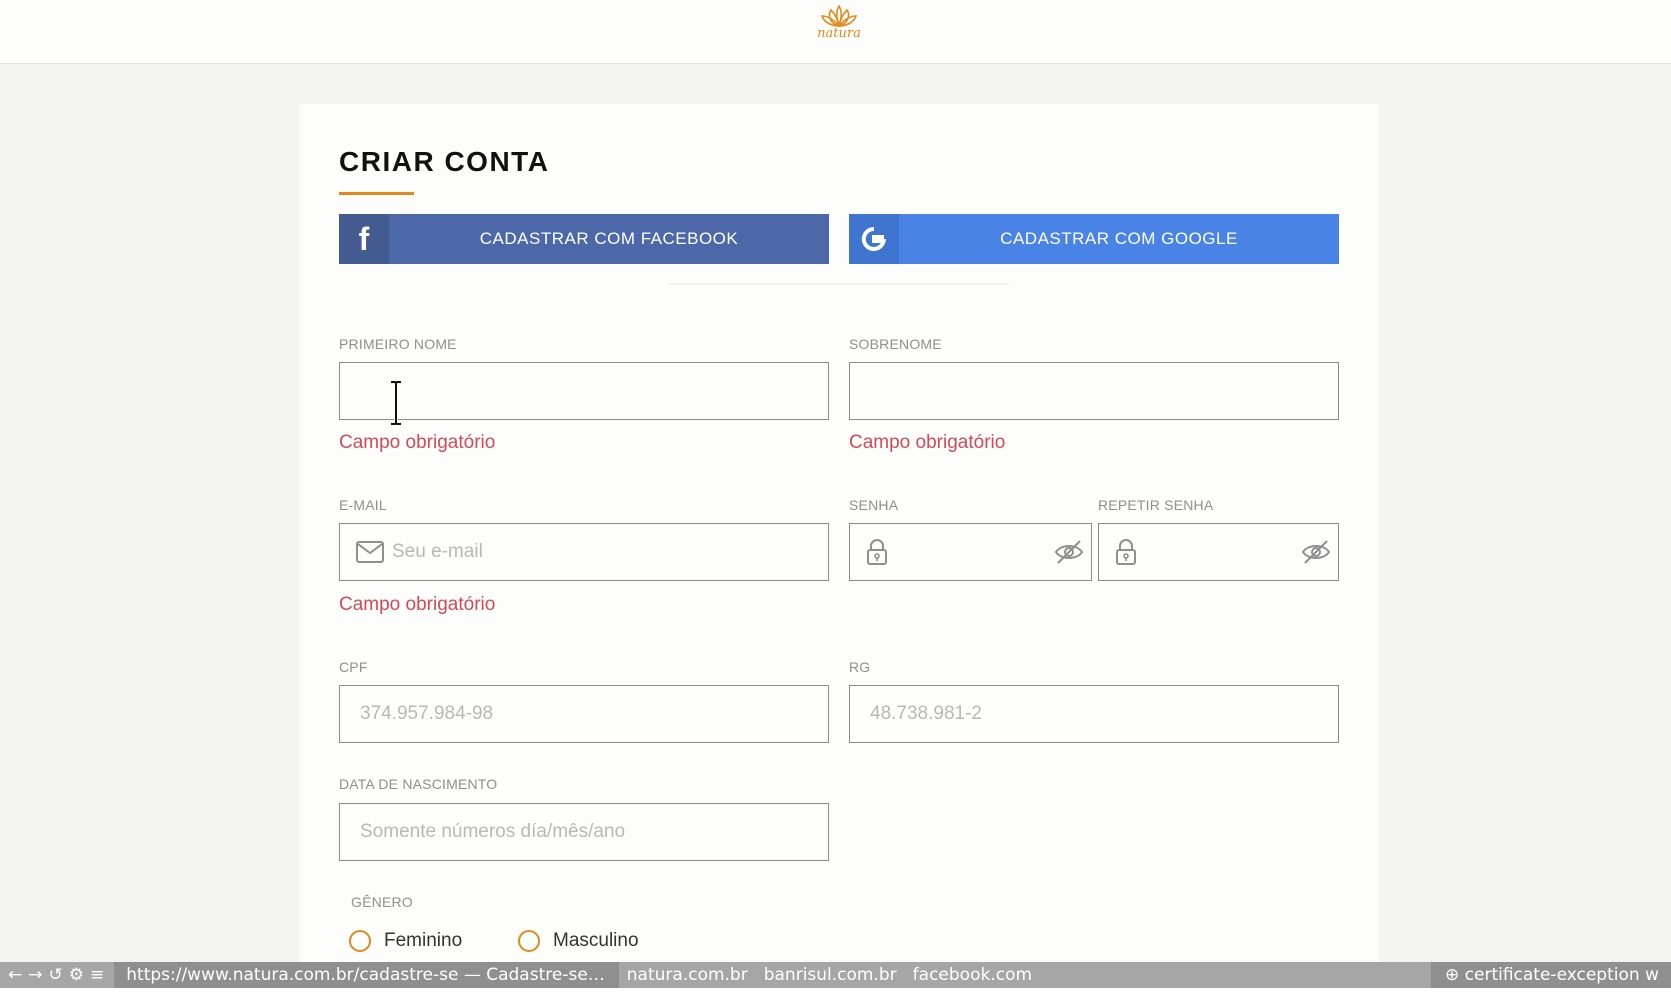 This screenshot has width=1671, height=992. I want to click on radio-label: Feminino, so click(423, 940).